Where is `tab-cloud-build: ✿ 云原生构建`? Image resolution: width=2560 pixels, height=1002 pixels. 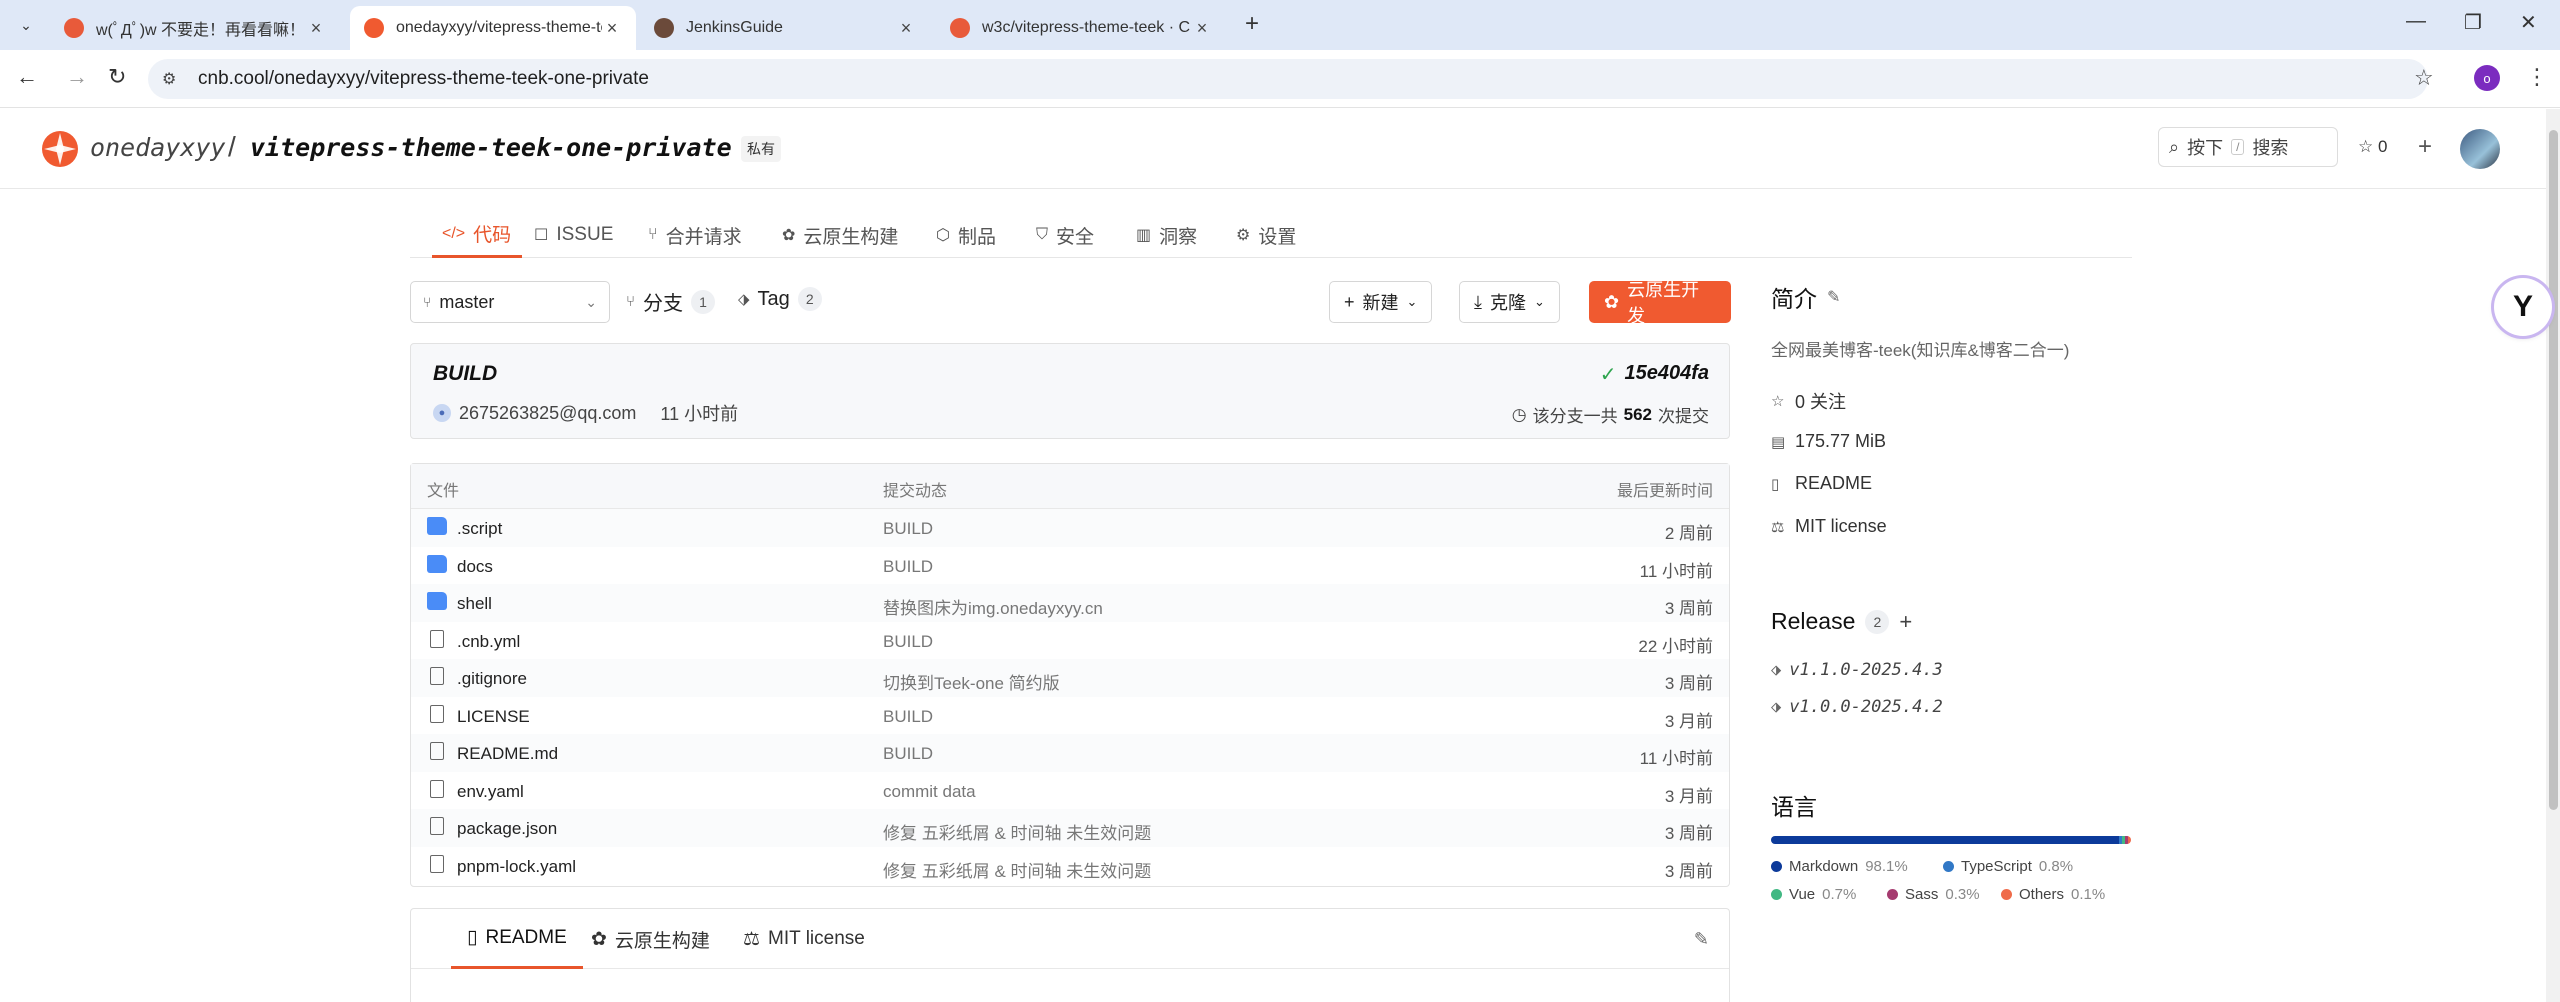
tab-cloud-build: ✿ 云原生构建 is located at coordinates (840, 235).